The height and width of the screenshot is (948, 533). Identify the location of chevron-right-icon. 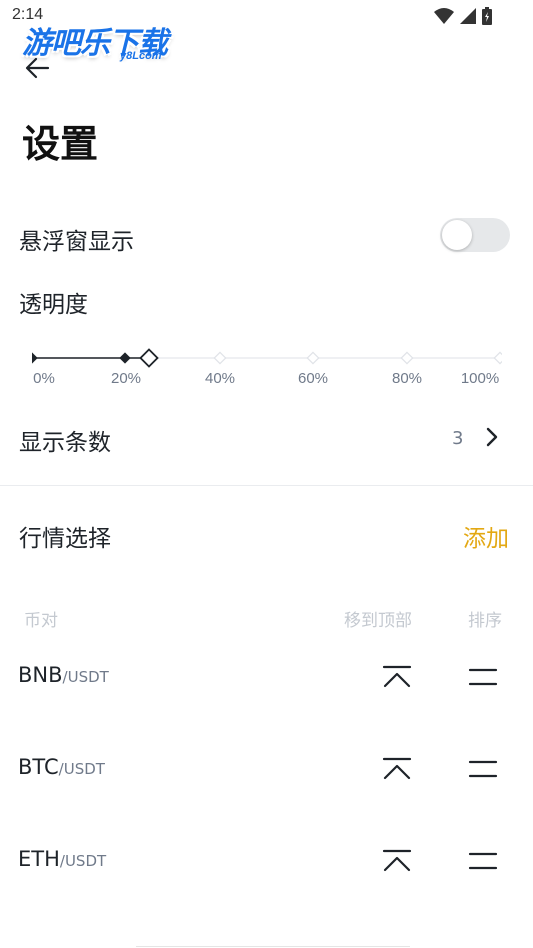
(492, 437).